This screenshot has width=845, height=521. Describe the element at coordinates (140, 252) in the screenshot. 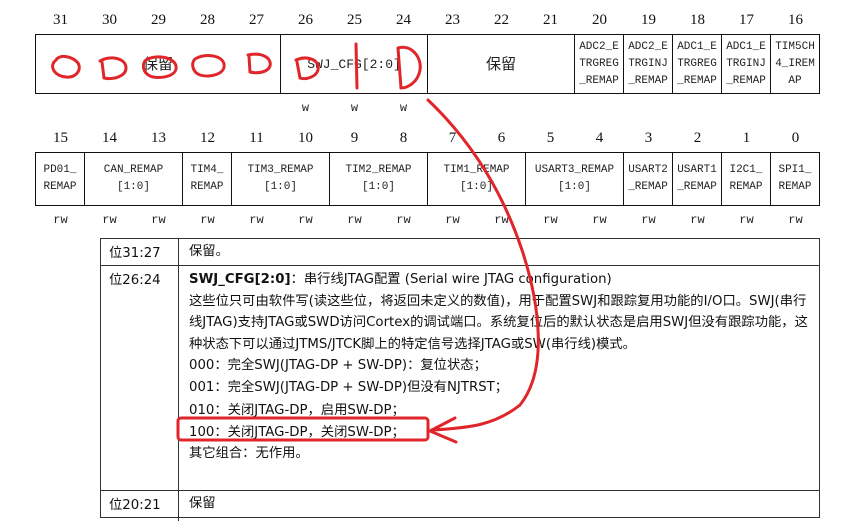

I see `bit-range: 位31:27` at that location.